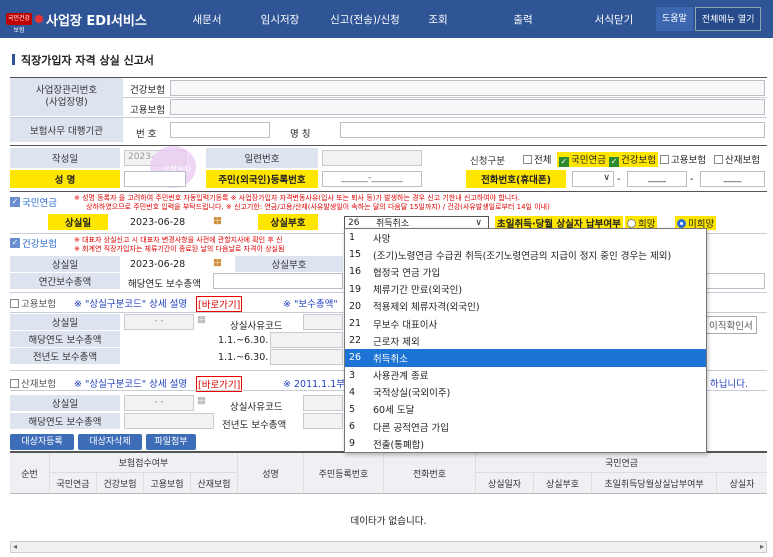 The width and height of the screenshot is (773, 557). I want to click on employ-prev-total-label: 전년도 보수총액, so click(65, 356).